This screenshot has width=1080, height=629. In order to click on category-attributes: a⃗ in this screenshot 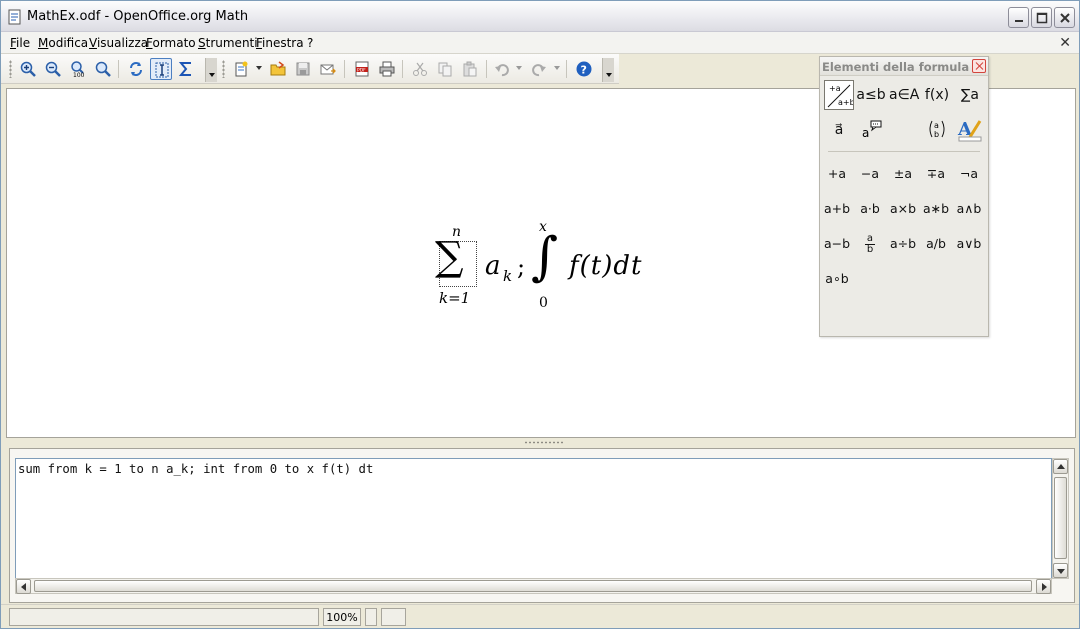, I will do `click(839, 130)`.